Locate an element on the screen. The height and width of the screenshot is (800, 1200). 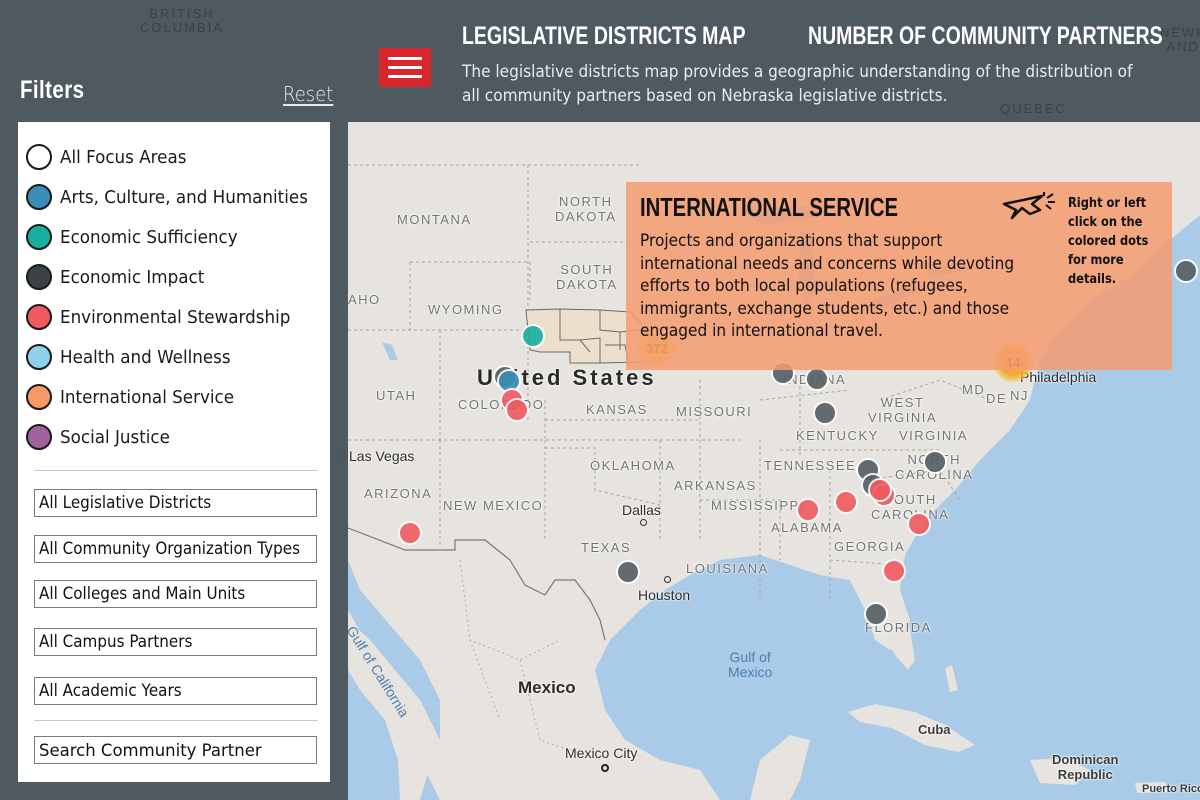
map-label-de: DE is located at coordinates (997, 398).